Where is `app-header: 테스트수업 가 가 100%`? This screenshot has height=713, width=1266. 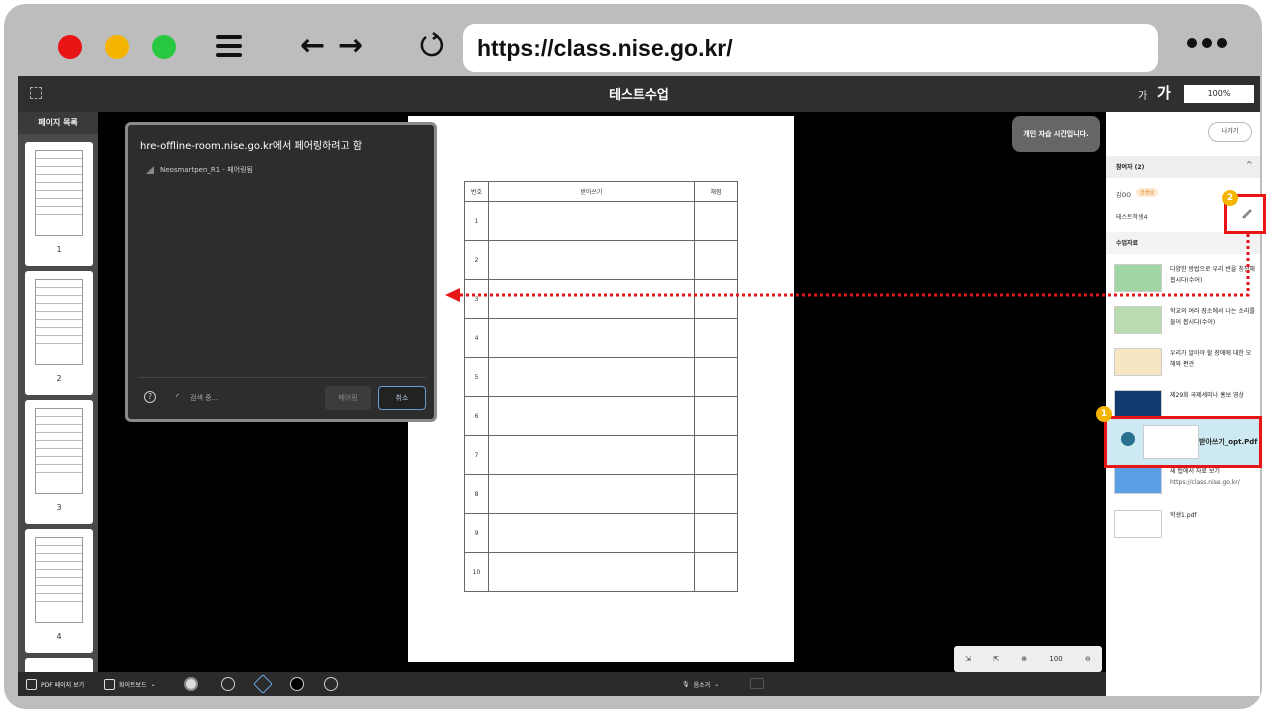
app-header: 테스트수업 가 가 100% is located at coordinates (639, 94).